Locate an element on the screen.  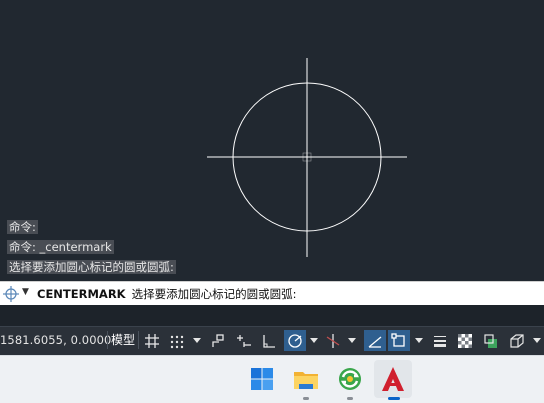
polar-tracking-dropdown-icon is located at coordinates (313, 340).